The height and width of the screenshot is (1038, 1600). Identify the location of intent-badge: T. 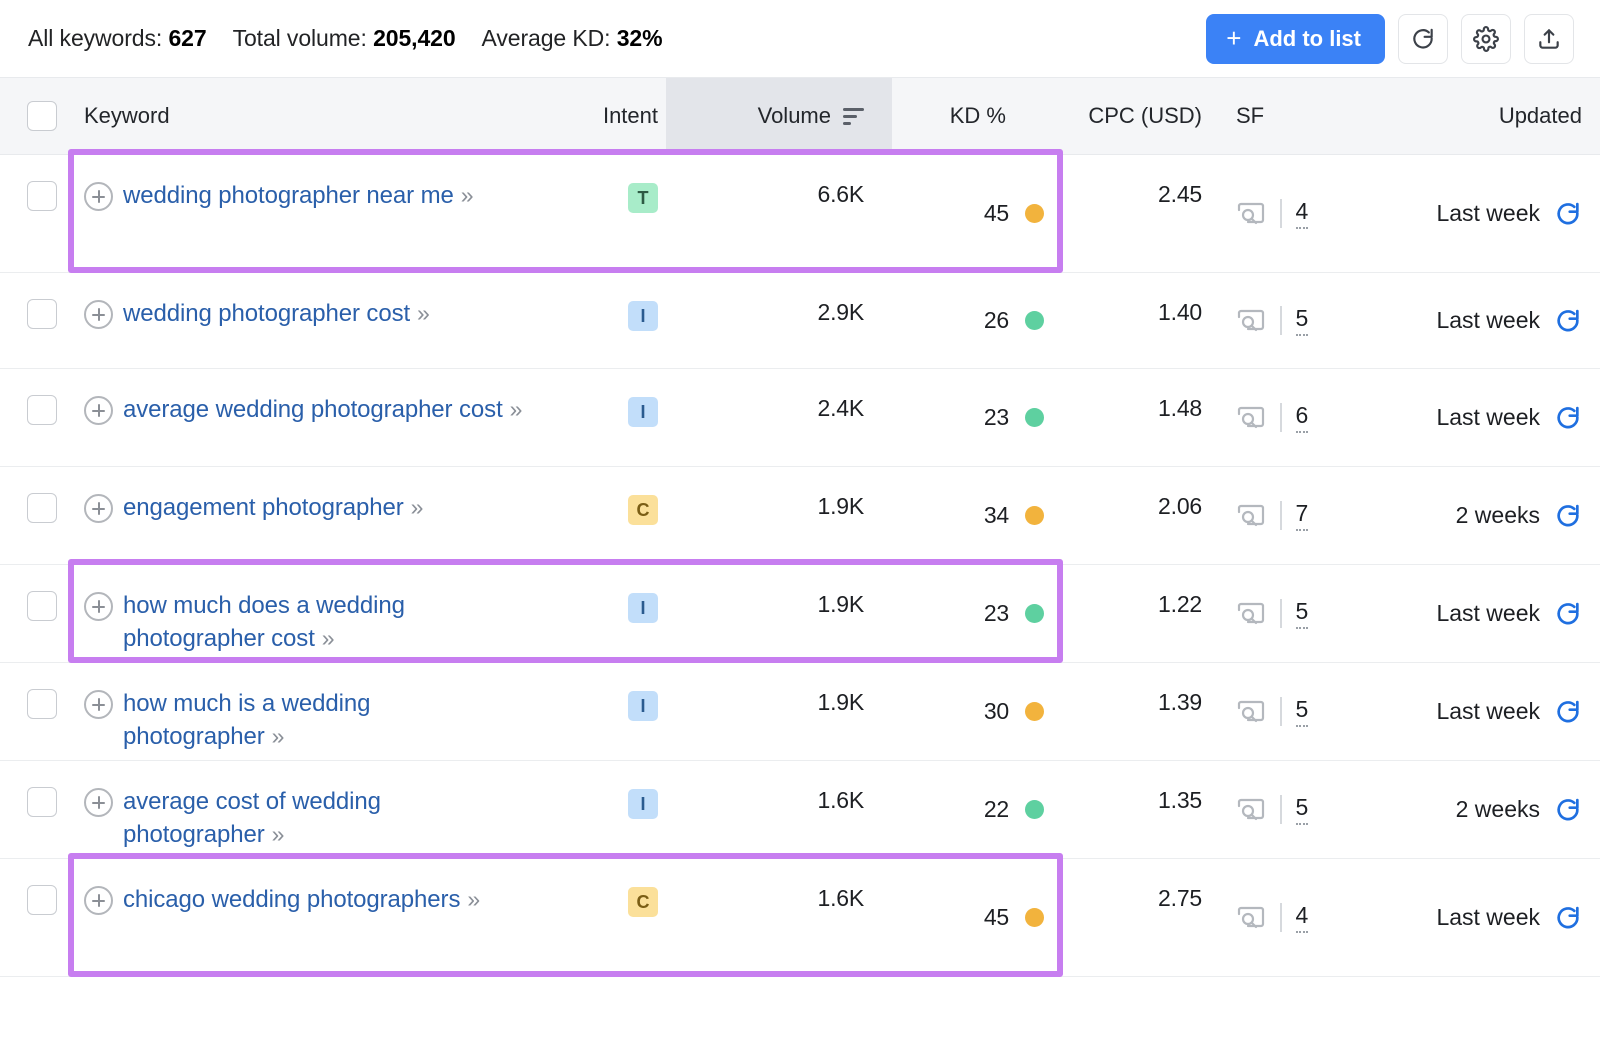
(643, 198).